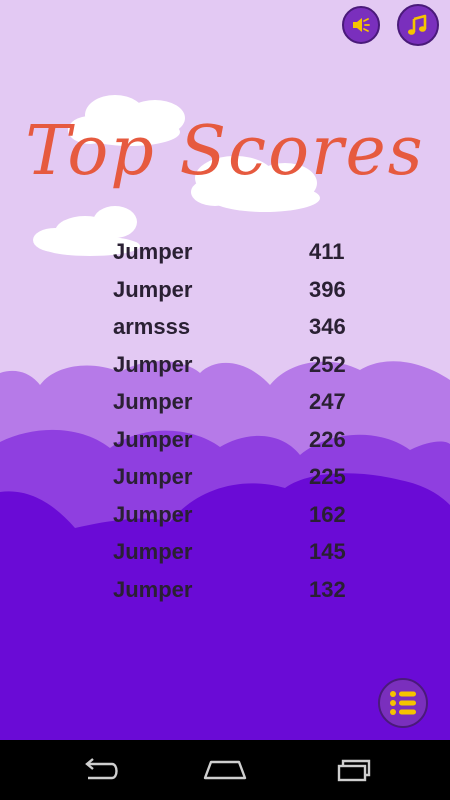 The image size is (450, 800). I want to click on player-name: armsss, so click(152, 326).